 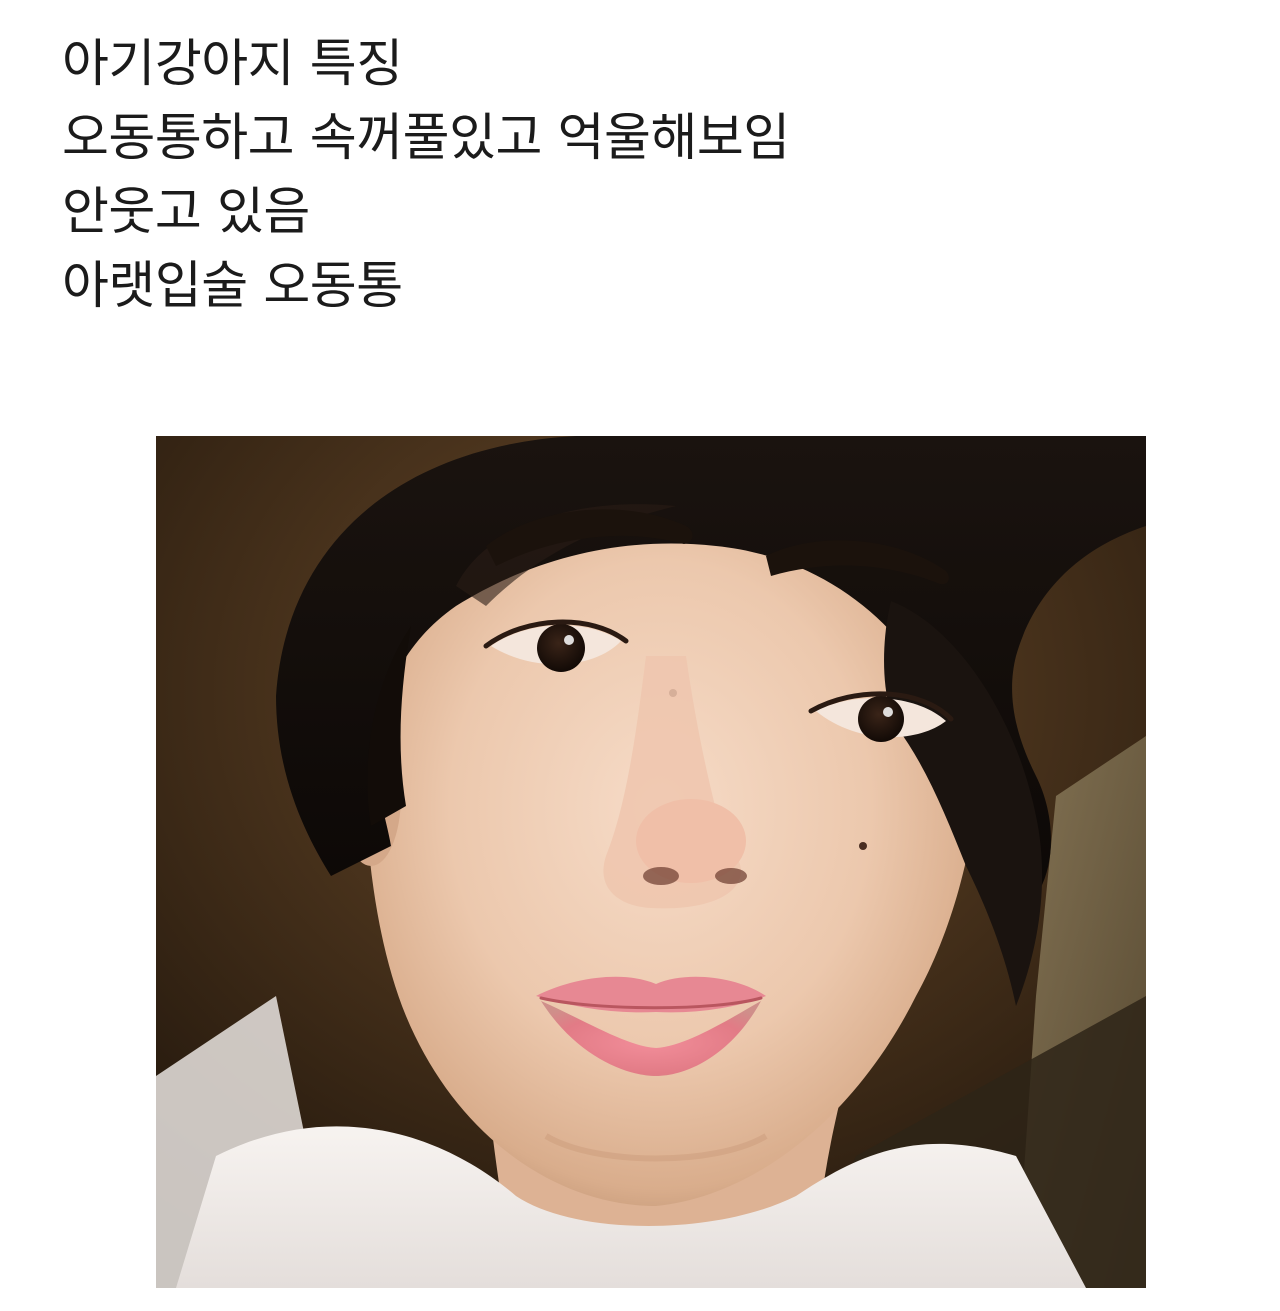 I want to click on post-line-3: 안웃고 있음, so click(x=186, y=212).